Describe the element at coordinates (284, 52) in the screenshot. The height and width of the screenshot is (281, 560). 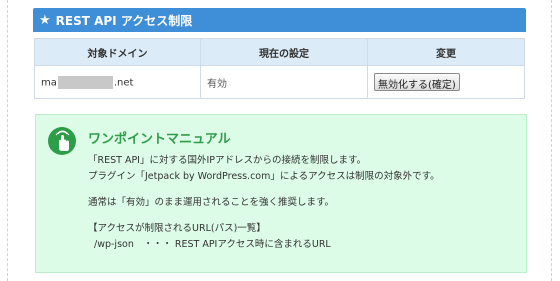
I see `column-header-status: 現在の設定` at that location.